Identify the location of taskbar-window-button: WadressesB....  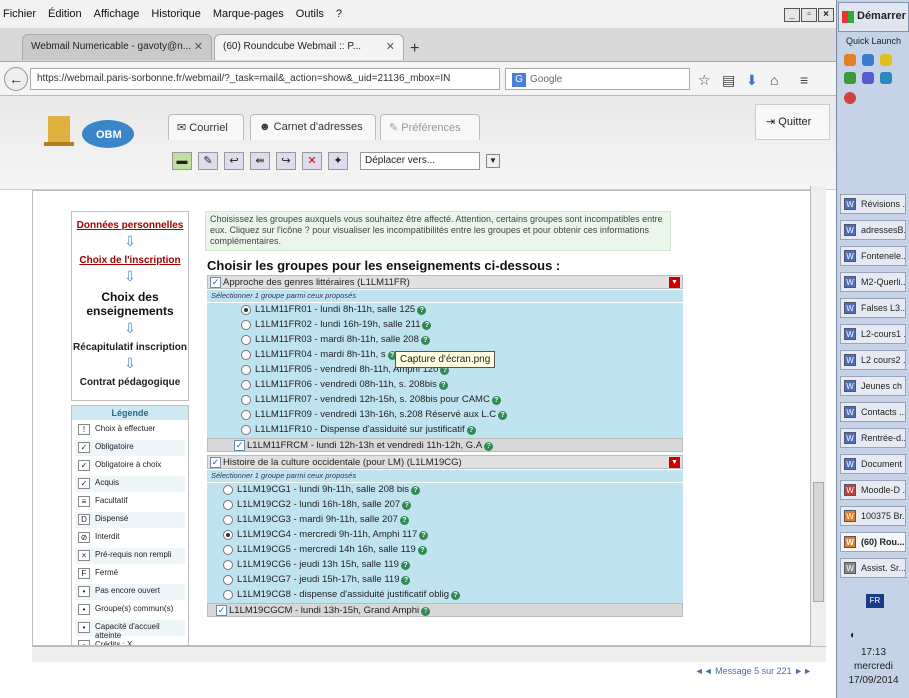
(873, 230).